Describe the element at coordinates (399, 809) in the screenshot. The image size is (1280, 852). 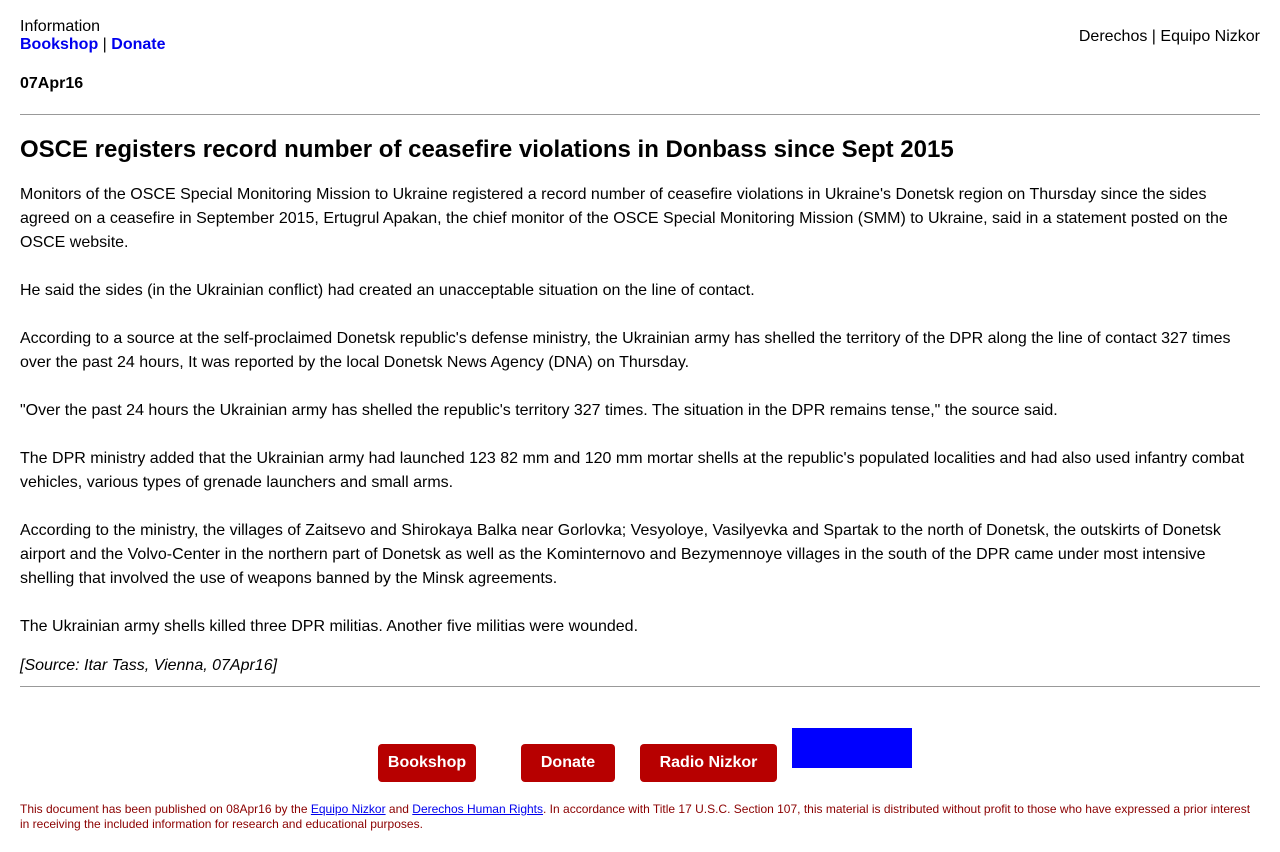
I see `footer-text: and` at that location.